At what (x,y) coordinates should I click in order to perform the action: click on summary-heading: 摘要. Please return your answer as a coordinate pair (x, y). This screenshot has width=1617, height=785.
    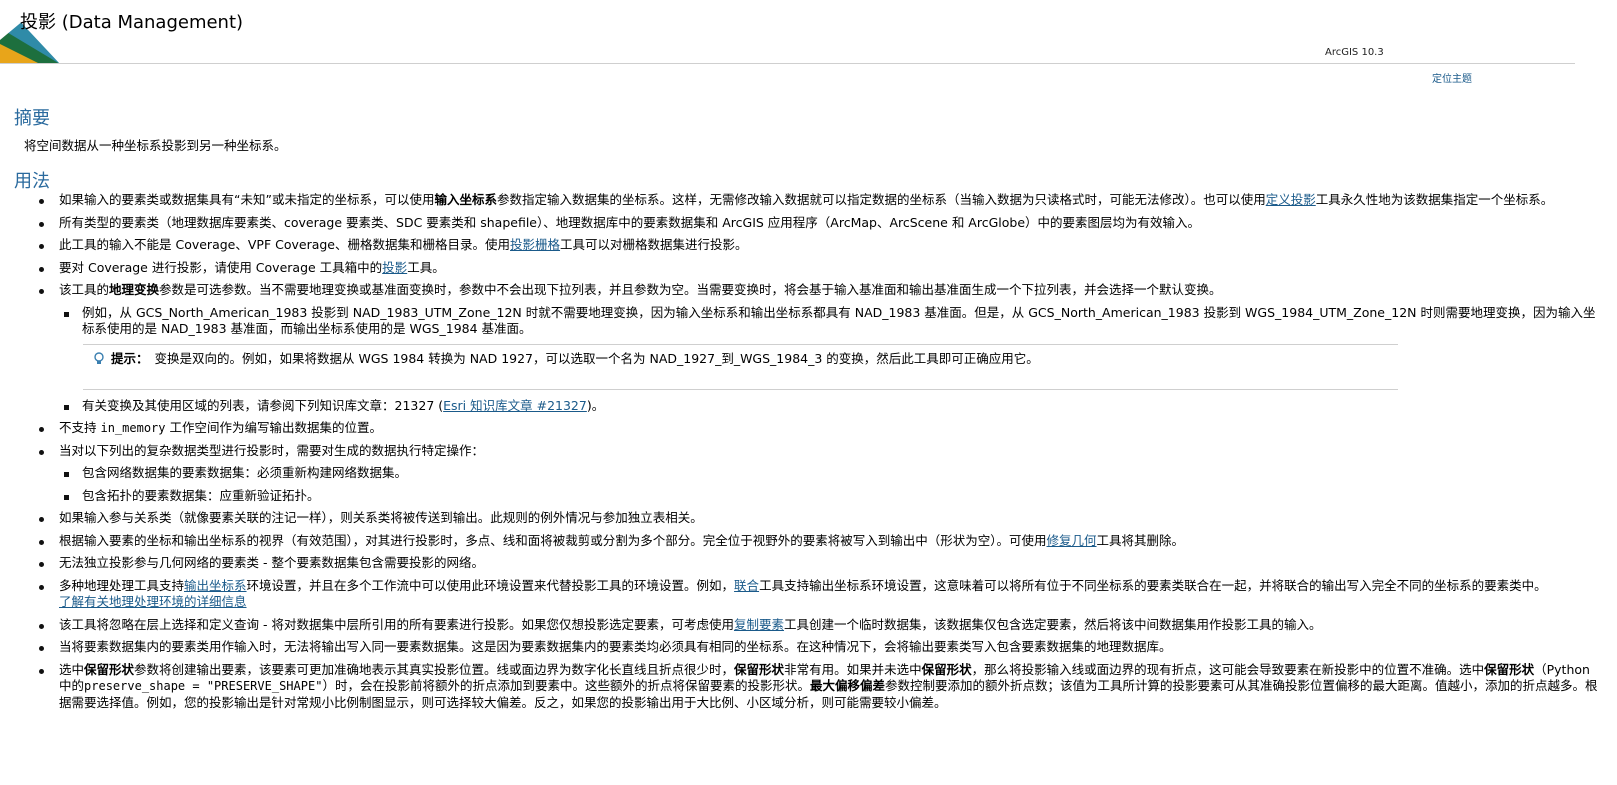
    Looking at the image, I should click on (32, 118).